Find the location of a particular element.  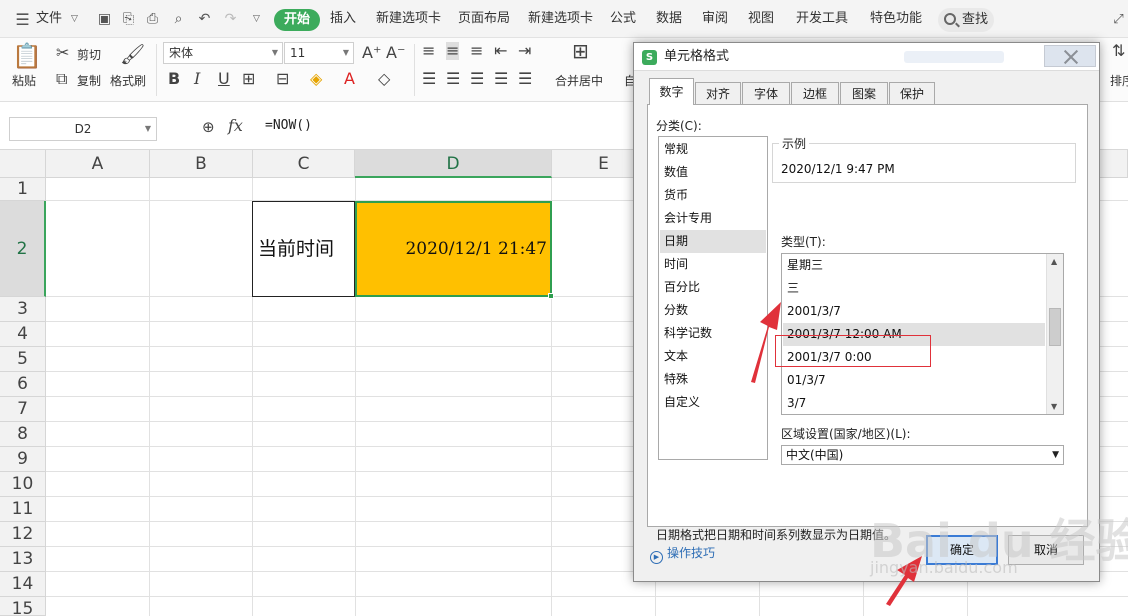

row-header: 10 is located at coordinates (23, 484).